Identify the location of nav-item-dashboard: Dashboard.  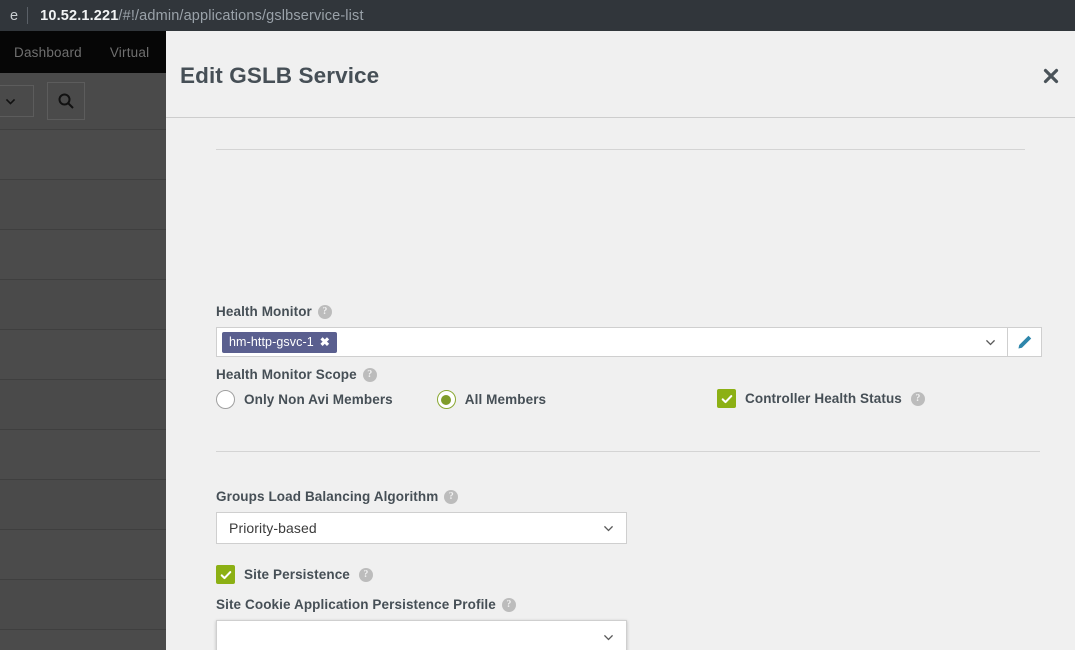
(48, 52).